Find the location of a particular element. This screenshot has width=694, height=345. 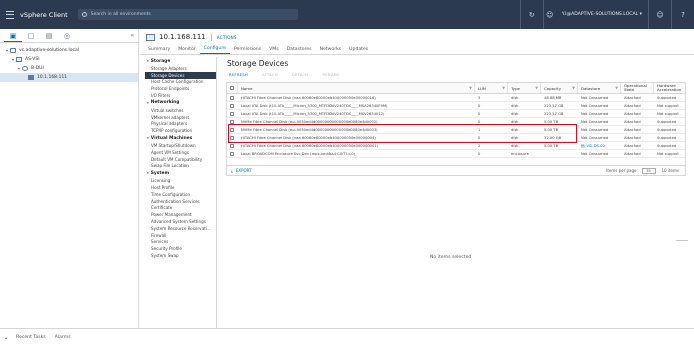

export-button: EXPORT is located at coordinates (244, 170).